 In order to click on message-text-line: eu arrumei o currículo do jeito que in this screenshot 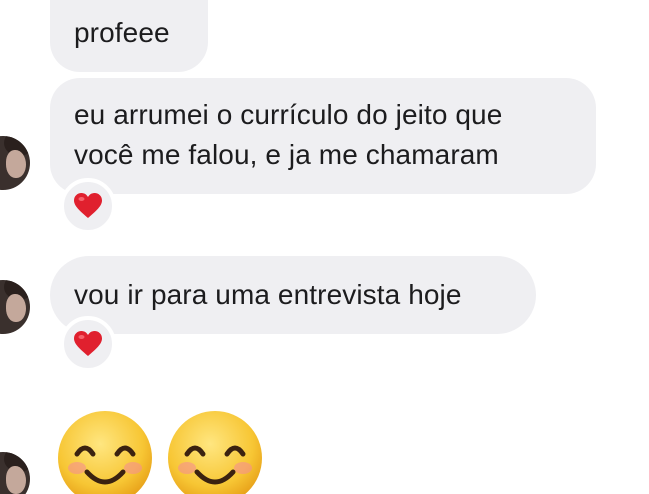, I will do `click(288, 114)`.